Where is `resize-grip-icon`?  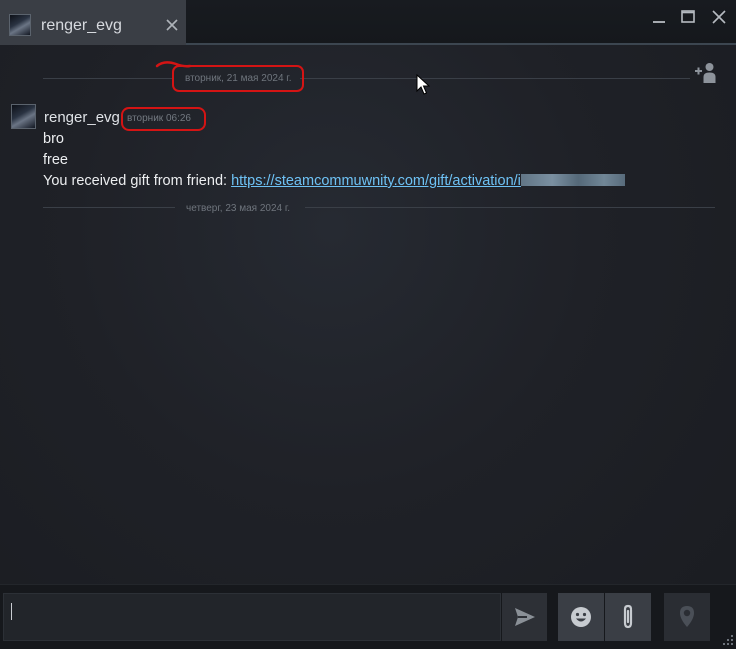
resize-grip-icon is located at coordinates (727, 640).